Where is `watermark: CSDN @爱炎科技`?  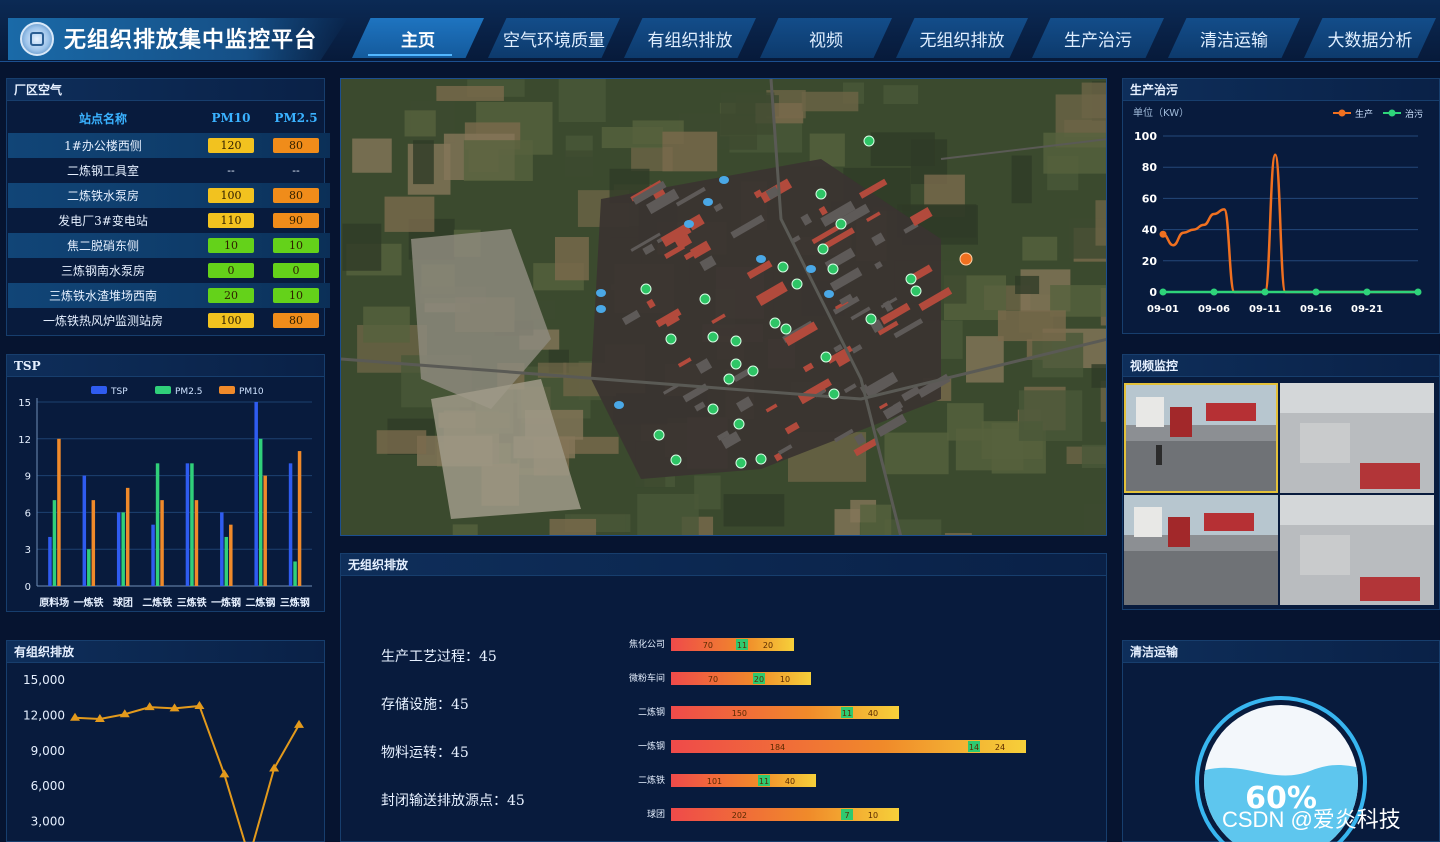 watermark: CSDN @爱炎科技 is located at coordinates (1311, 819).